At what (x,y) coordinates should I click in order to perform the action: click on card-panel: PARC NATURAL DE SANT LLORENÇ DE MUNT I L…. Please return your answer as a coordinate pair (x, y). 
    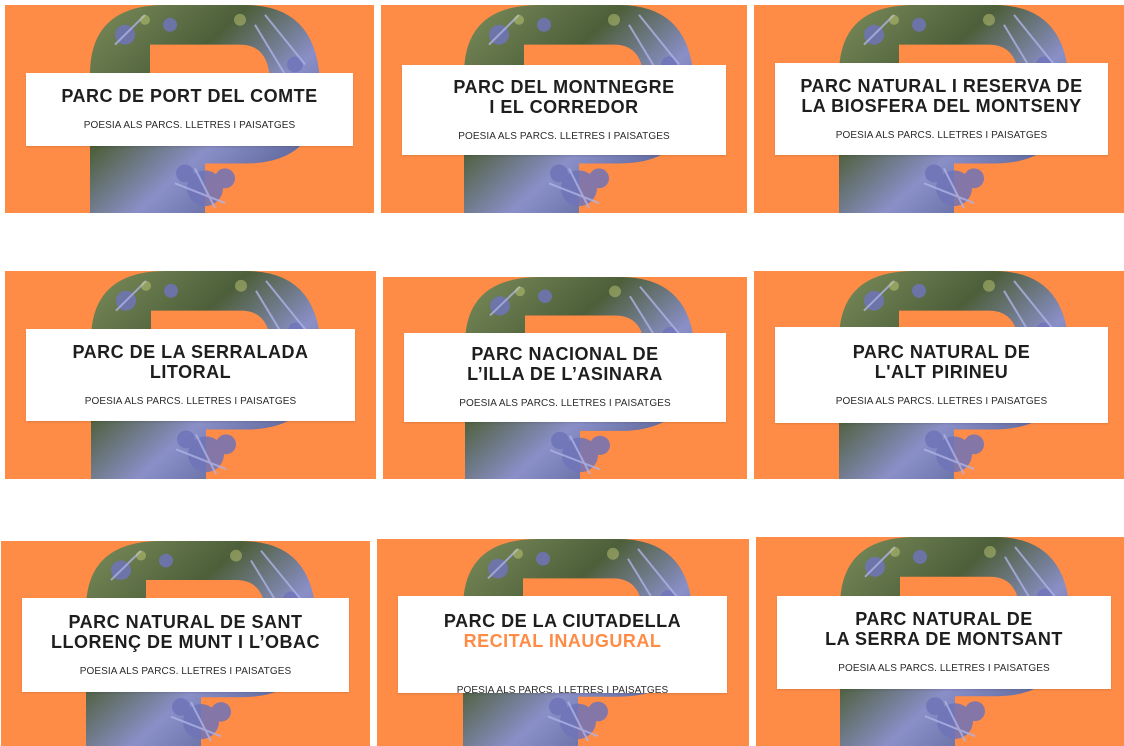
    Looking at the image, I should click on (185, 645).